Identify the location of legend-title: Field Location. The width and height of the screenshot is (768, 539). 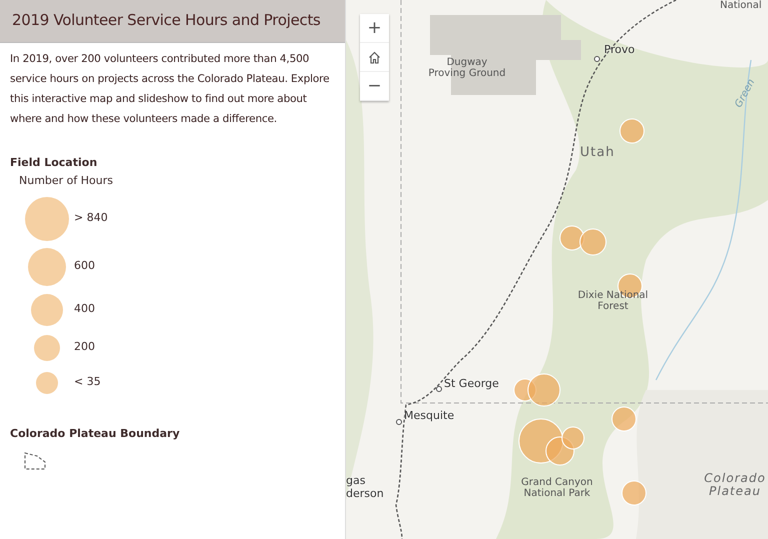
(53, 162).